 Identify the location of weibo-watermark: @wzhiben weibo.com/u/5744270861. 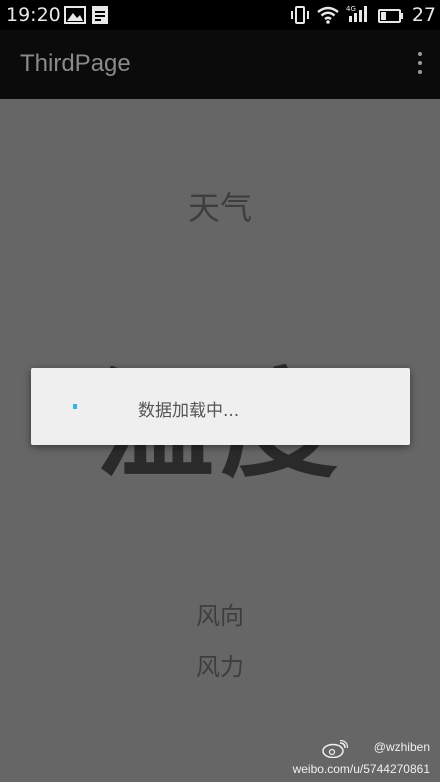
(334, 760).